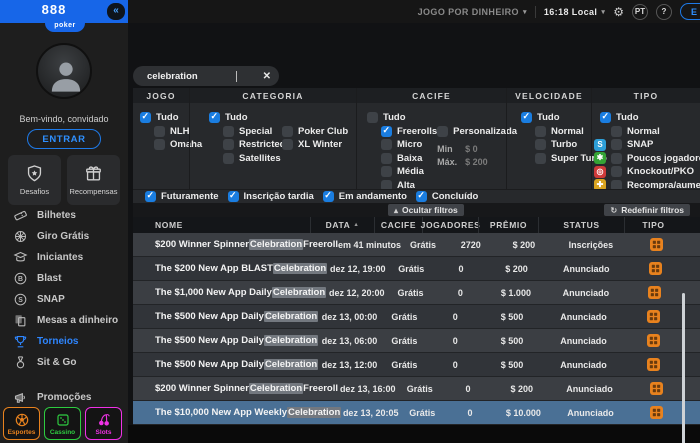  I want to click on column-header-tipo: TIPO, so click(653, 225).